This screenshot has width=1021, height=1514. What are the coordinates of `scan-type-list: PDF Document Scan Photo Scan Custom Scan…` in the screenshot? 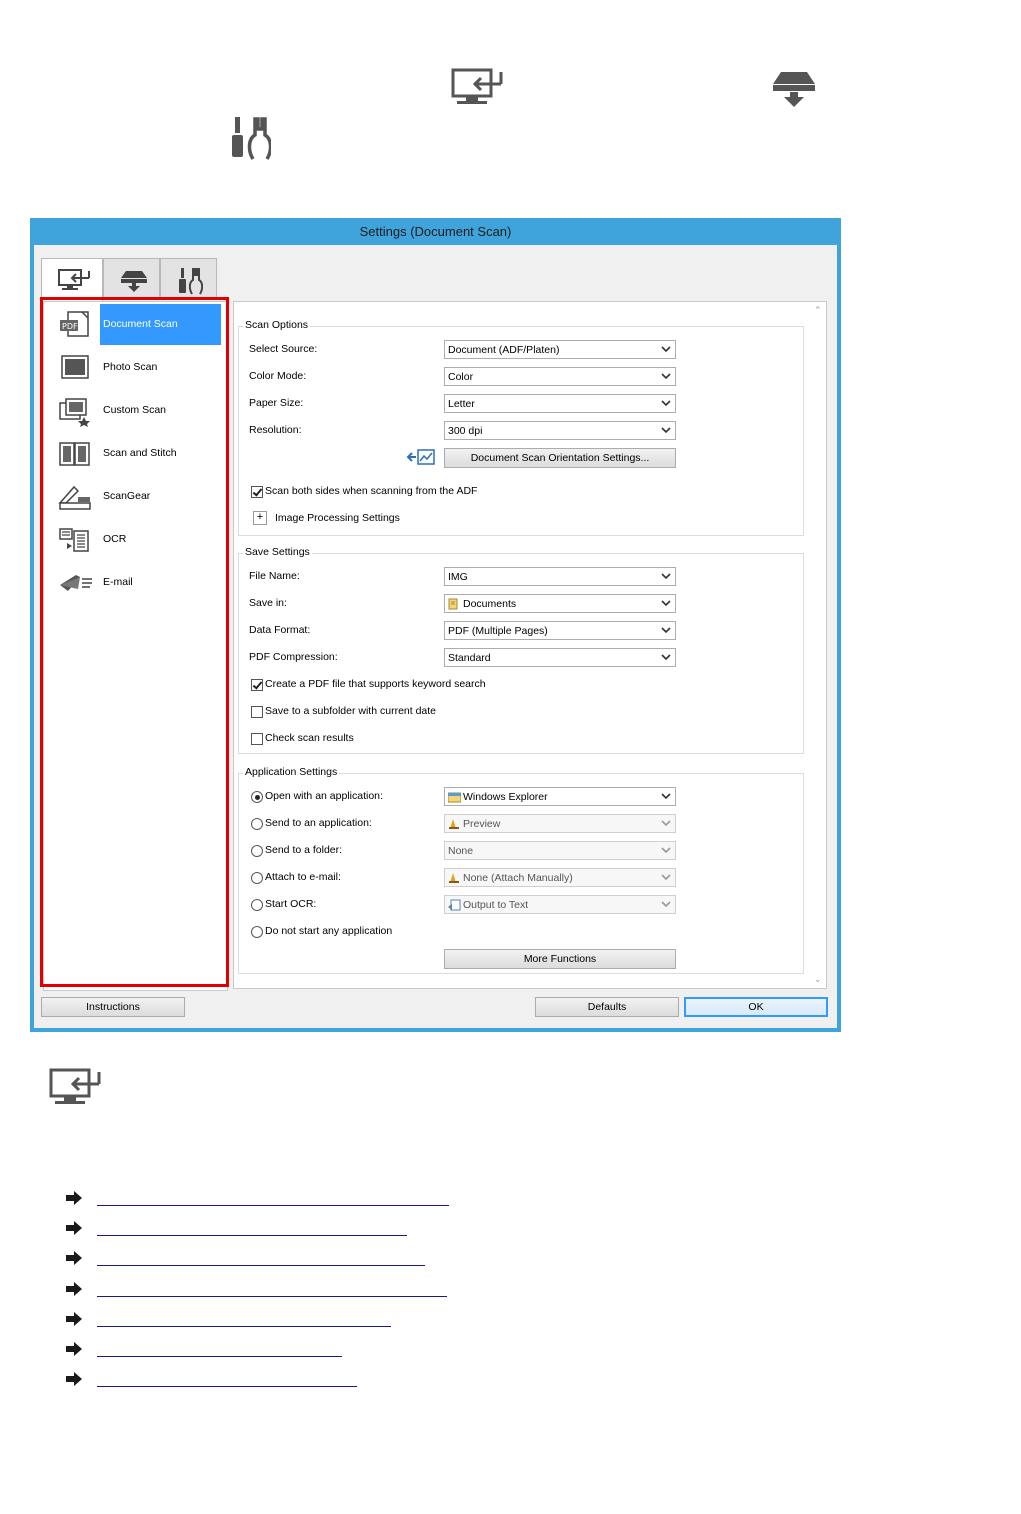 It's located at (134, 644).